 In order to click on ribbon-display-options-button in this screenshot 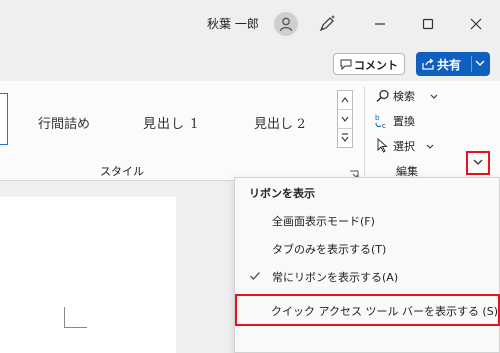, I will do `click(478, 163)`.